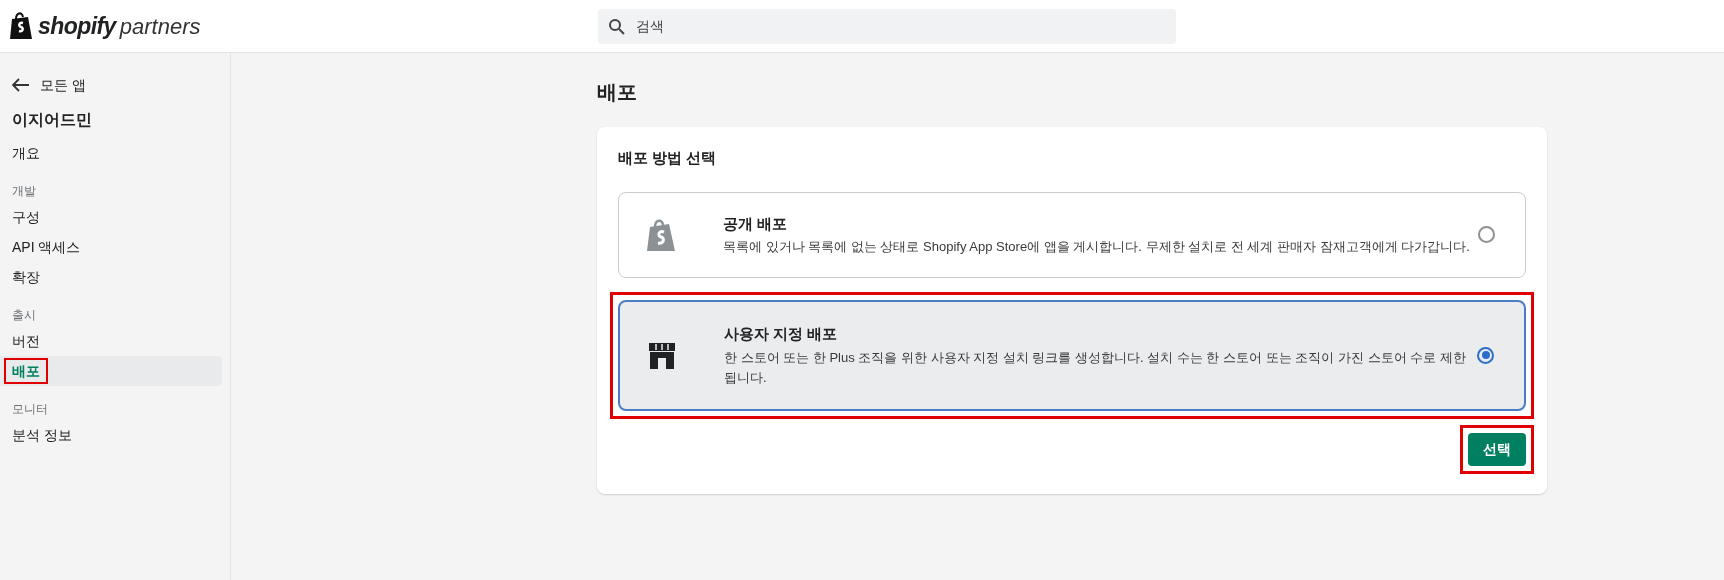  What do you see at coordinates (617, 92) in the screenshot?
I see `page-title: 배포` at bounding box center [617, 92].